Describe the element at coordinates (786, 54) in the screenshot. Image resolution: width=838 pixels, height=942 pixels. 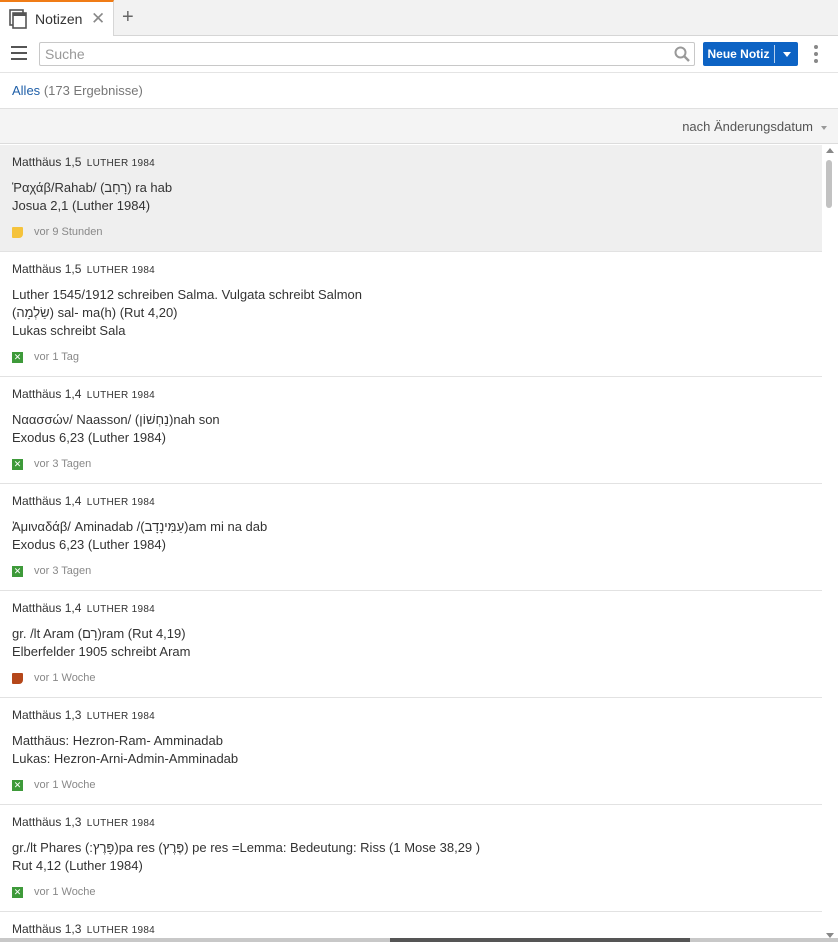
I see `new-note-dropdown-caret-icon` at that location.